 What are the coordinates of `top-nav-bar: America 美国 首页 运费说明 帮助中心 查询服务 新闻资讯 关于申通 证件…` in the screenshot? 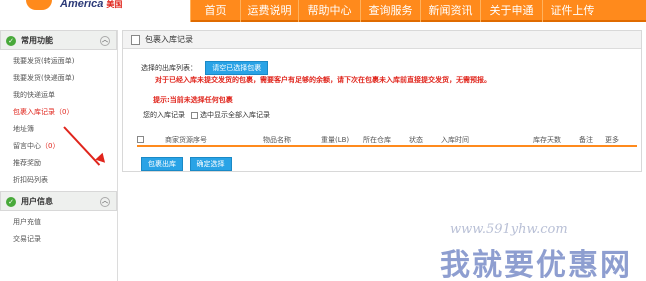 It's located at (323, 11).